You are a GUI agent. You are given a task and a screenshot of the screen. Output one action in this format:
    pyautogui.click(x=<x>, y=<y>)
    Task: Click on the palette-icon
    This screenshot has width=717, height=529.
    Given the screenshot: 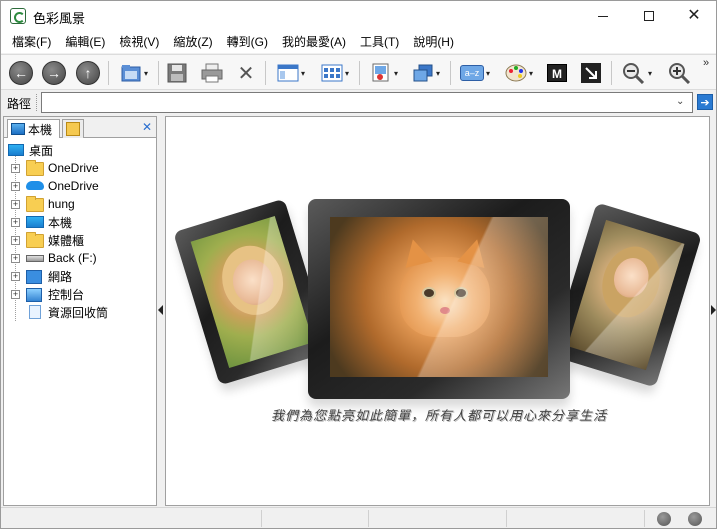 What is the action you would take?
    pyautogui.click(x=516, y=73)
    